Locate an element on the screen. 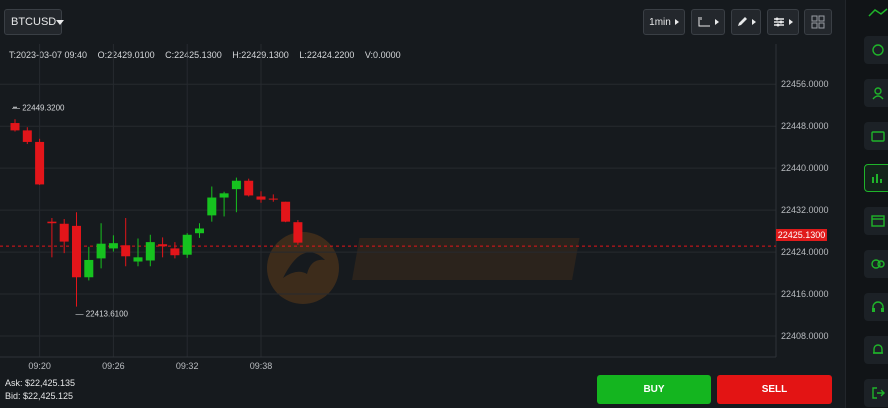 This screenshot has height=408, width=888. y-axis-tick-label: 22408.0000 is located at coordinates (805, 336).